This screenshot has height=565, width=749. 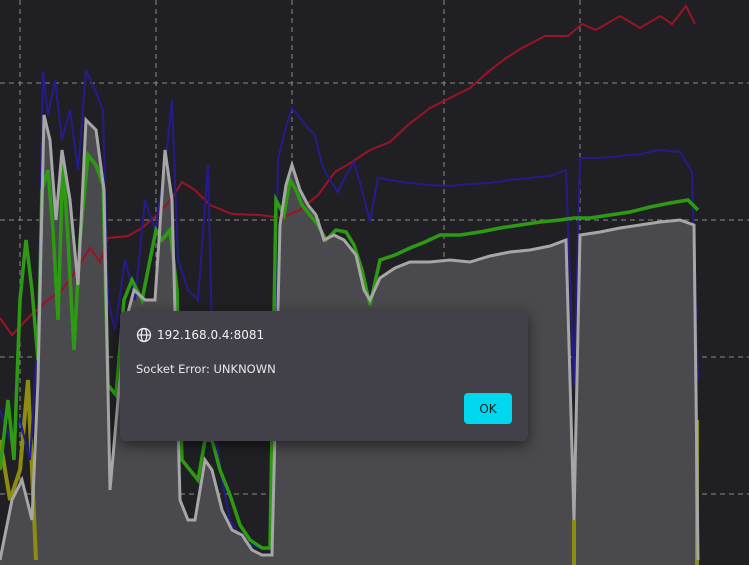 I want to click on ok-button: OK, so click(x=488, y=408).